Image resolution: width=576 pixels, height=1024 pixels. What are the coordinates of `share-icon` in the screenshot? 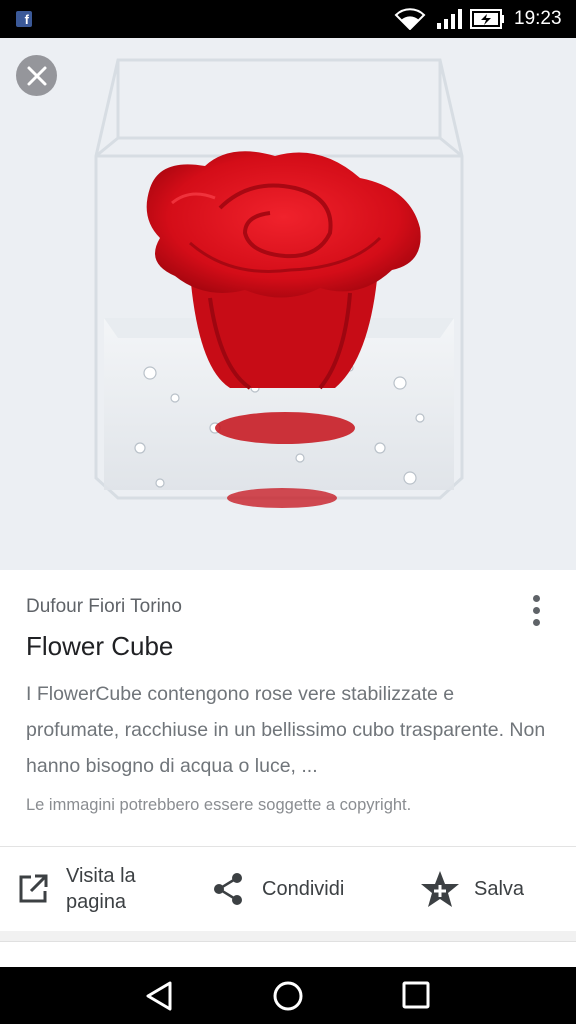 It's located at (228, 889).